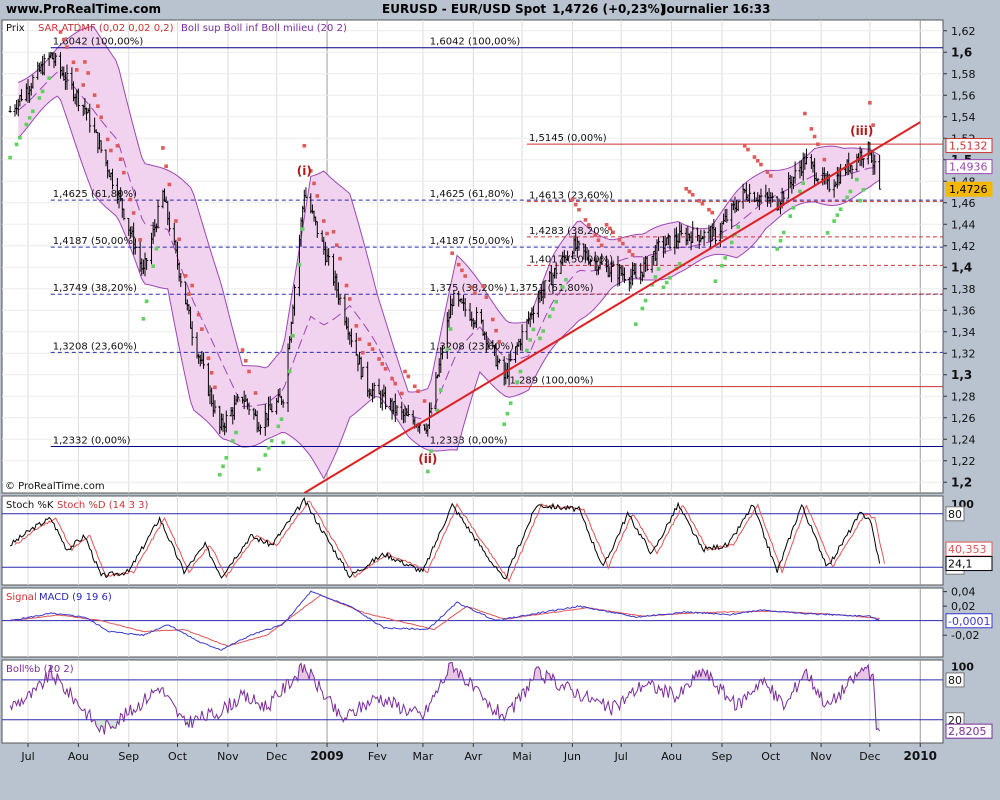 The width and height of the screenshot is (1000, 800). Describe the element at coordinates (15, 28) in the screenshot. I see `panel-label-prix: Prix` at that location.